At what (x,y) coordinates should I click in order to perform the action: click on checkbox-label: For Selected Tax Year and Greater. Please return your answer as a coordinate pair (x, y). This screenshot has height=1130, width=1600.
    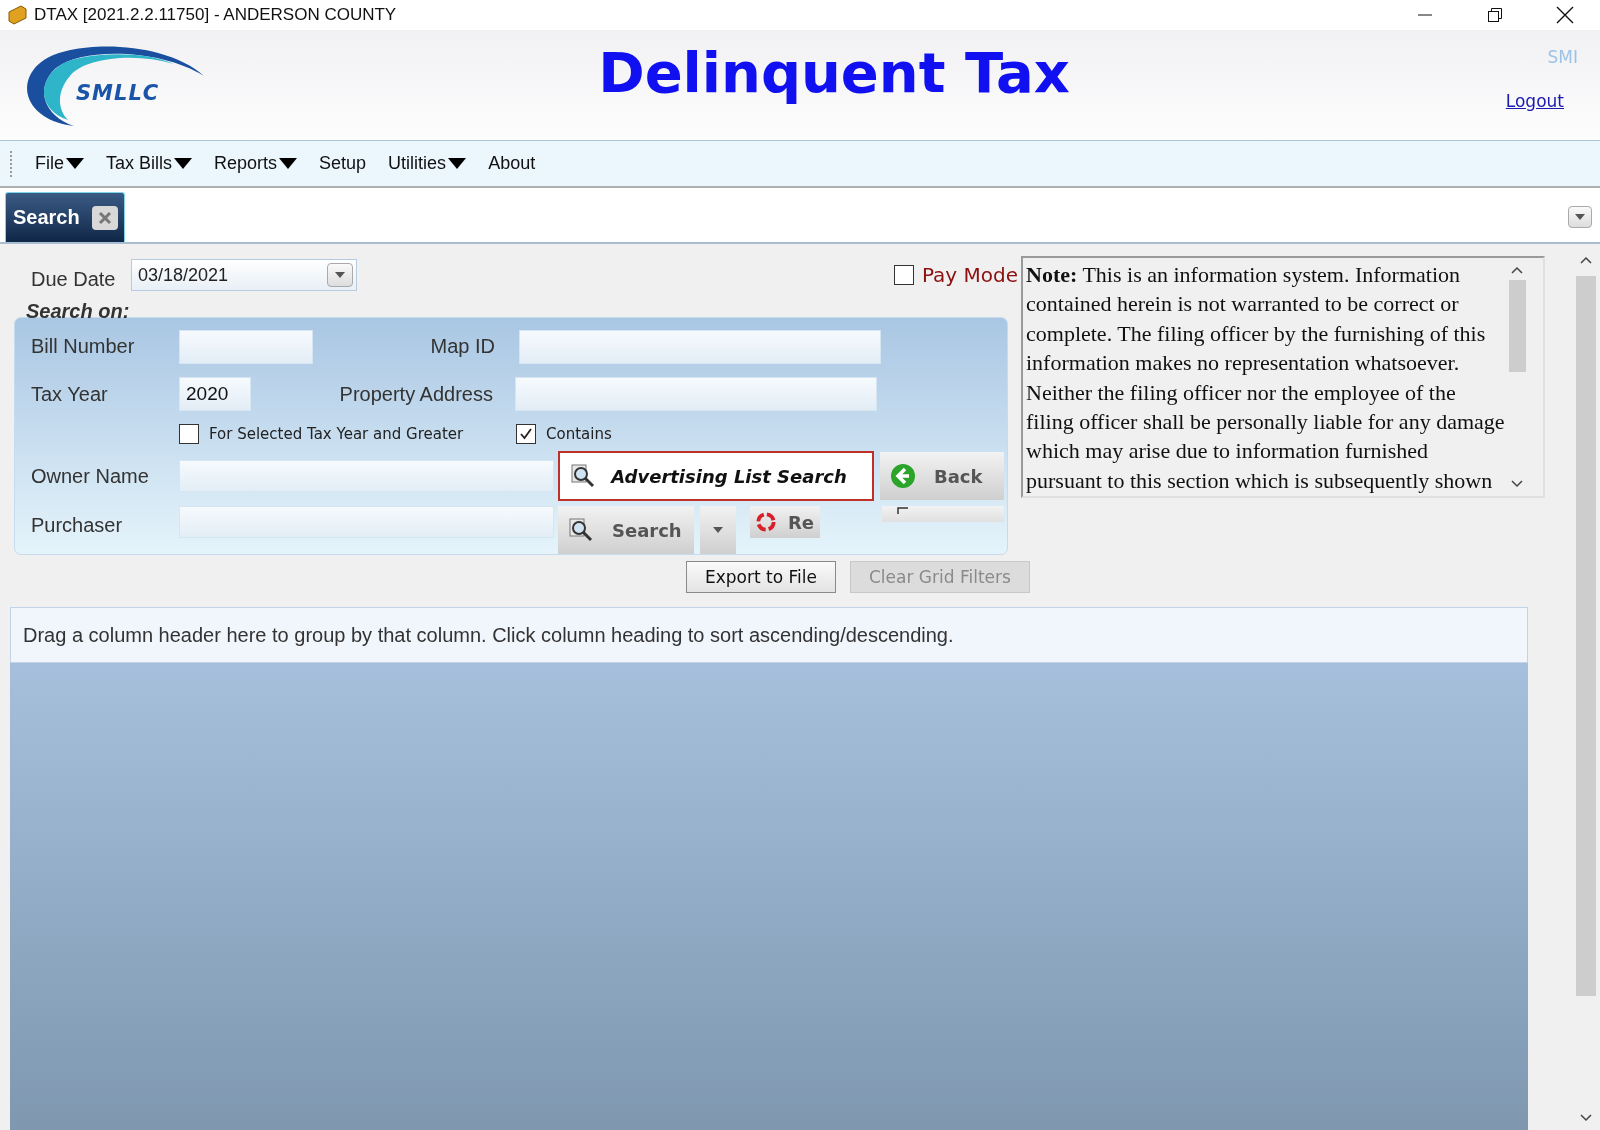
    Looking at the image, I should click on (336, 433).